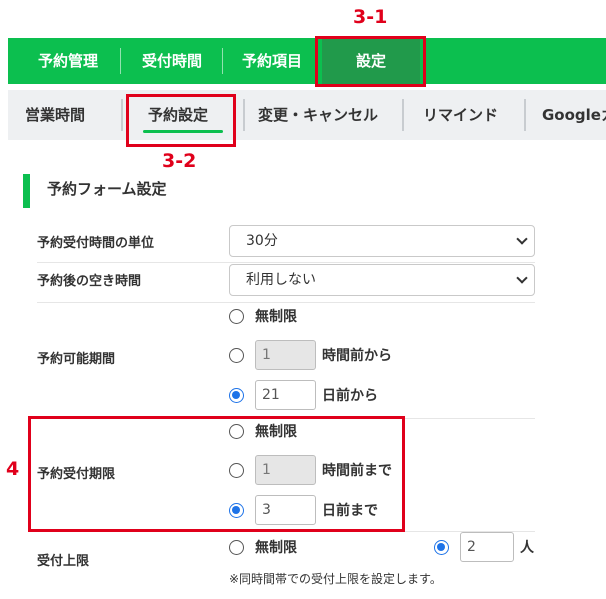 Image resolution: width=606 pixels, height=599 pixels. What do you see at coordinates (527, 548) in the screenshot?
I see `capacity-people-suffix: 人` at bounding box center [527, 548].